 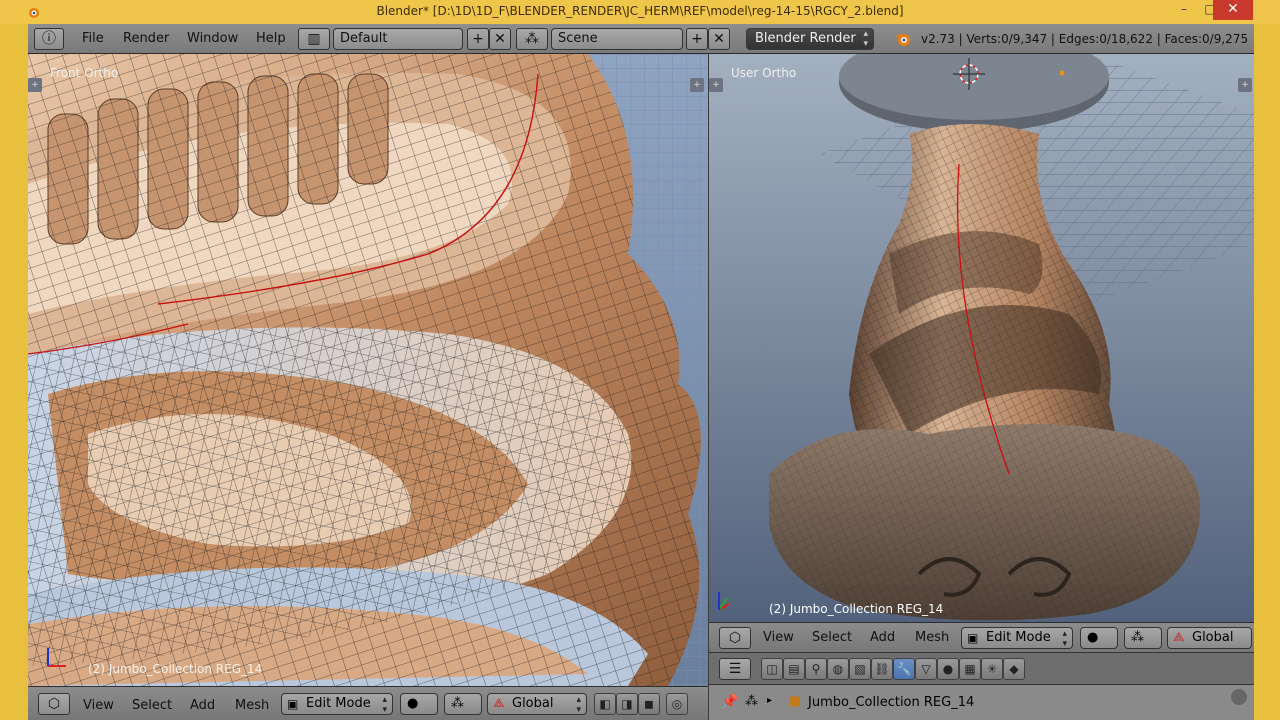 What do you see at coordinates (271, 38) in the screenshot?
I see `menu-help: Help` at bounding box center [271, 38].